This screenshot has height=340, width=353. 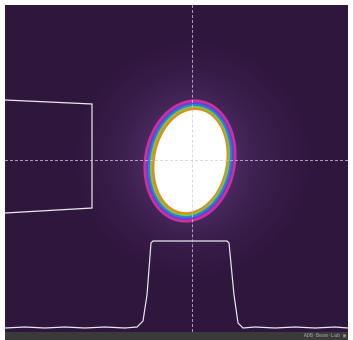 What do you see at coordinates (176, 336) in the screenshot?
I see `status-bar: ADB·Beam·Lab ▣` at bounding box center [176, 336].